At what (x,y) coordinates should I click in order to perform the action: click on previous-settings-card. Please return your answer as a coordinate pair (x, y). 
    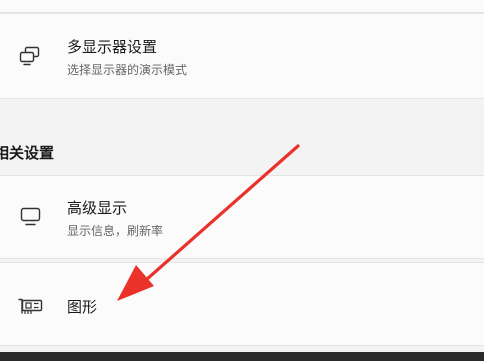
    Looking at the image, I should click on (242, 6).